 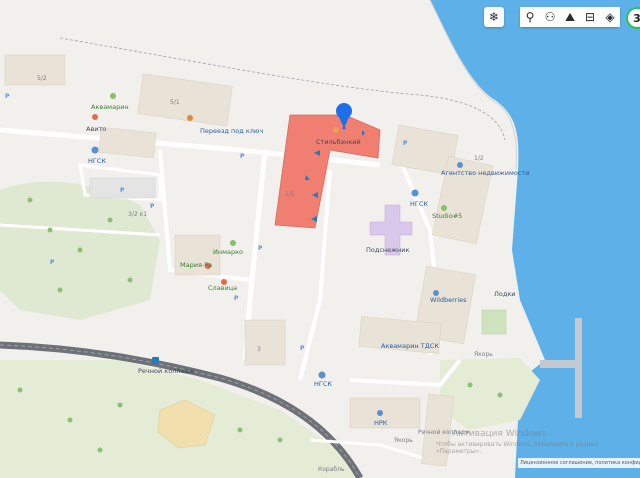 I want to click on poi-label: Мария-Ра, so click(x=196, y=265).